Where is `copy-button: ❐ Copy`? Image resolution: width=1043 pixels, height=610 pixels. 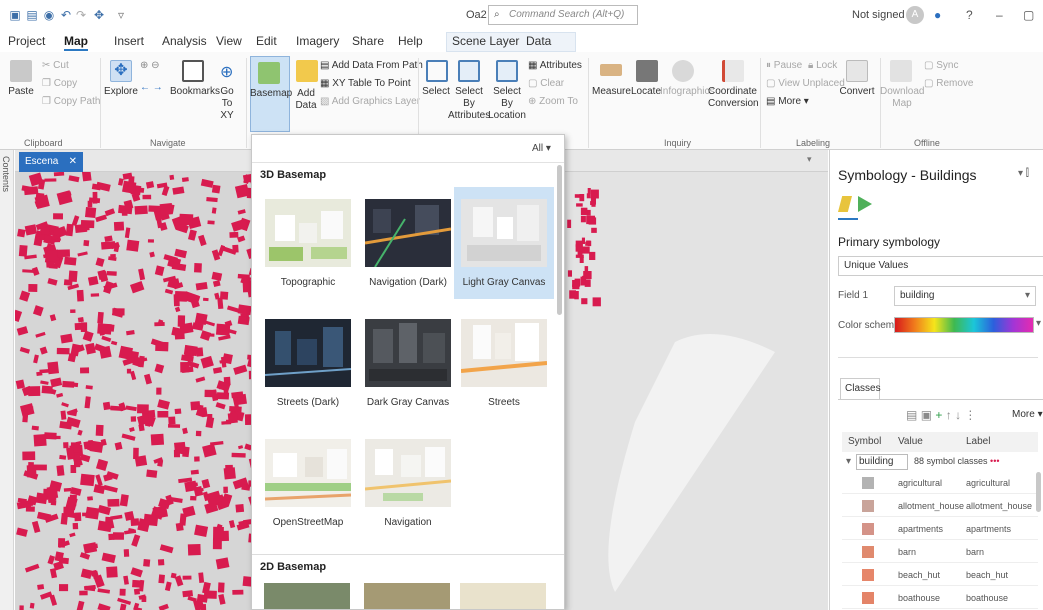 copy-button: ❐ Copy is located at coordinates (59, 83).